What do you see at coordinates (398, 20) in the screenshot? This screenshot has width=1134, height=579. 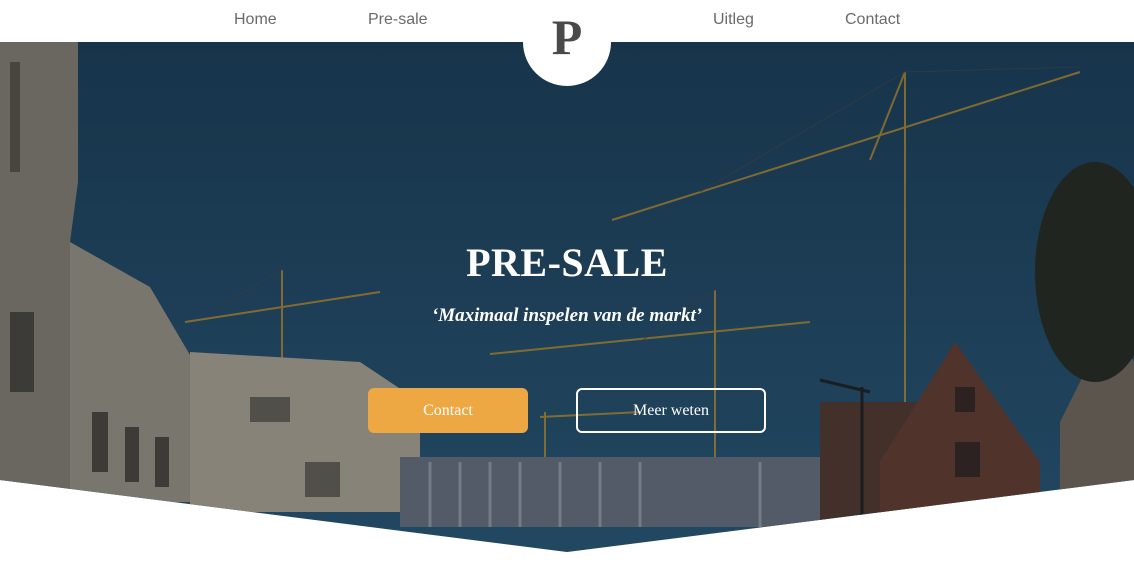 I see `nav-link-pre-sale: Pre-sale` at bounding box center [398, 20].